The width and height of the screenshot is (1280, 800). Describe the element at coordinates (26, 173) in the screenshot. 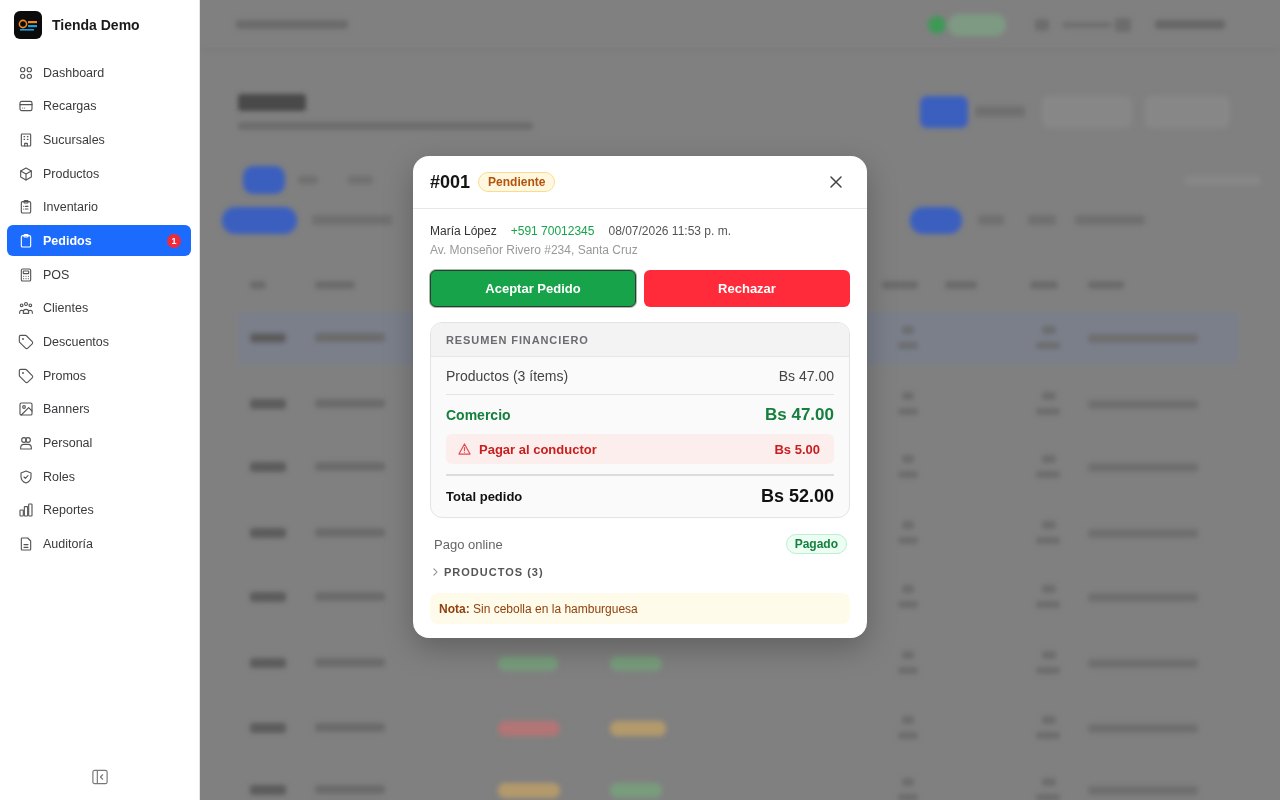

I see `cube-icon` at that location.